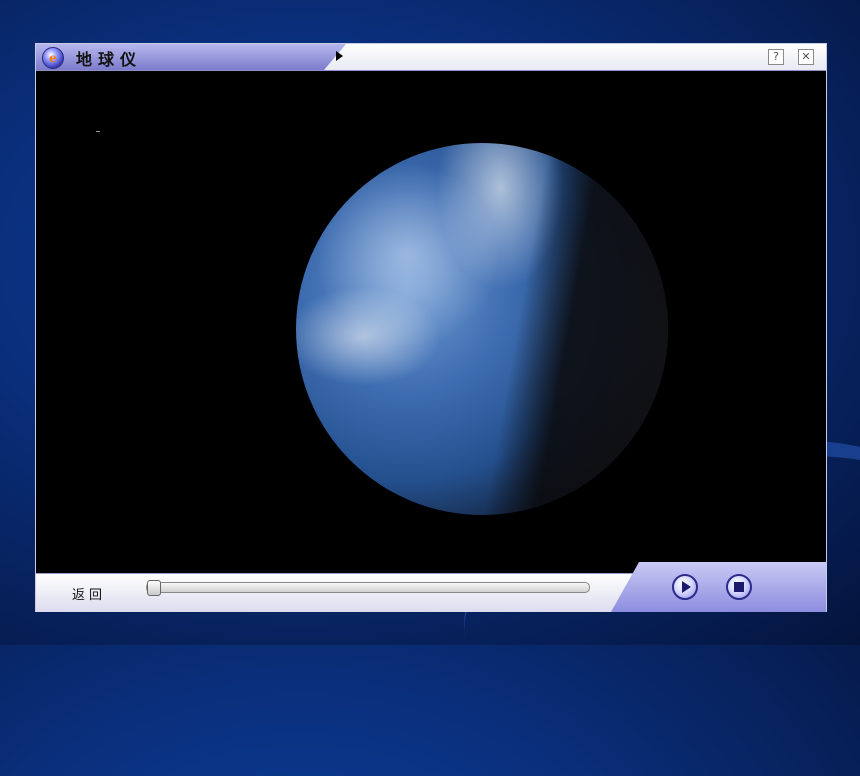 The height and width of the screenshot is (776, 860). I want to click on app-logo-icon: e, so click(53, 58).